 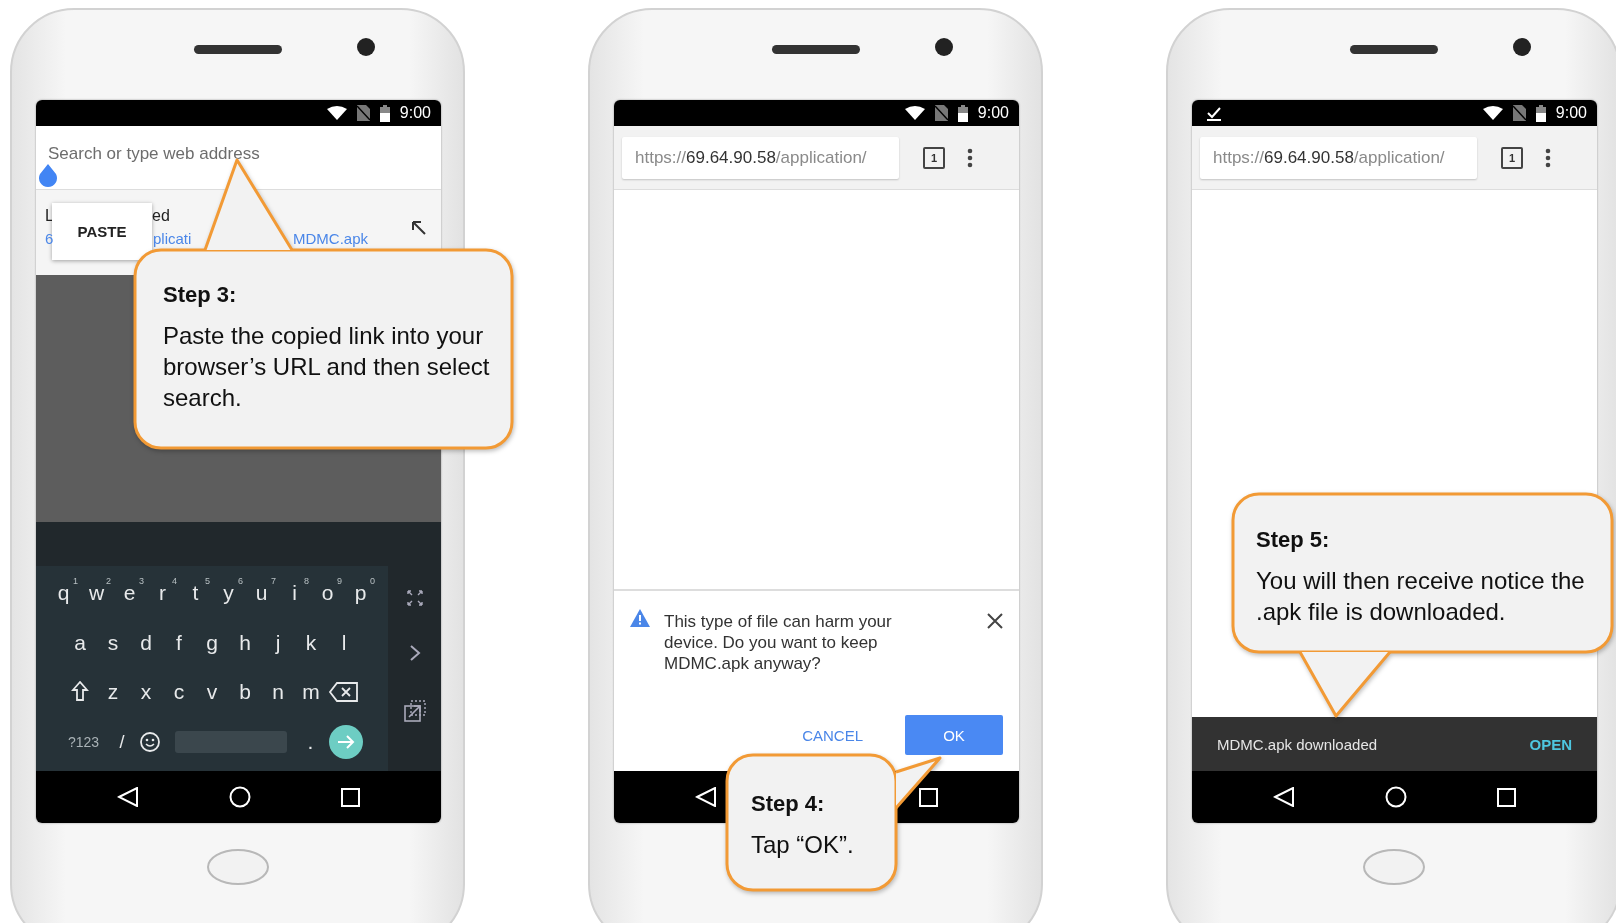 I want to click on callout-text: Paste the copied link into your browser’s URL and then select search., so click(x=327, y=367).